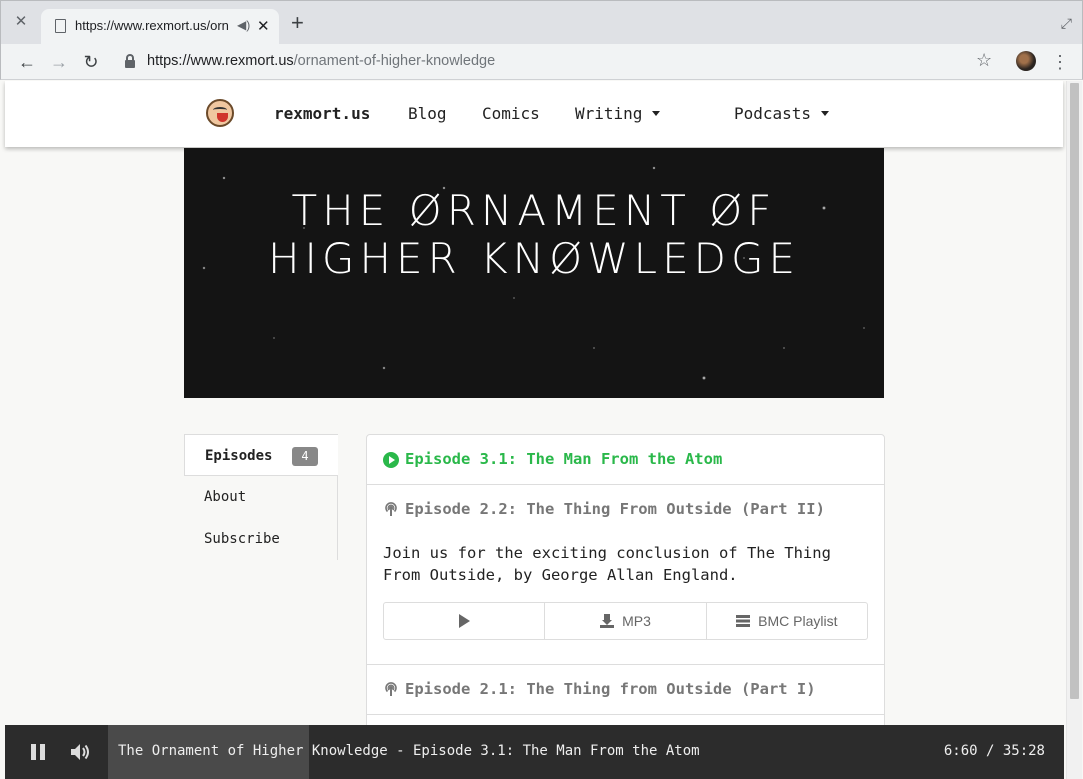  I want to click on list-item: Episode 3.1: The Man From the Atom, so click(625, 460).